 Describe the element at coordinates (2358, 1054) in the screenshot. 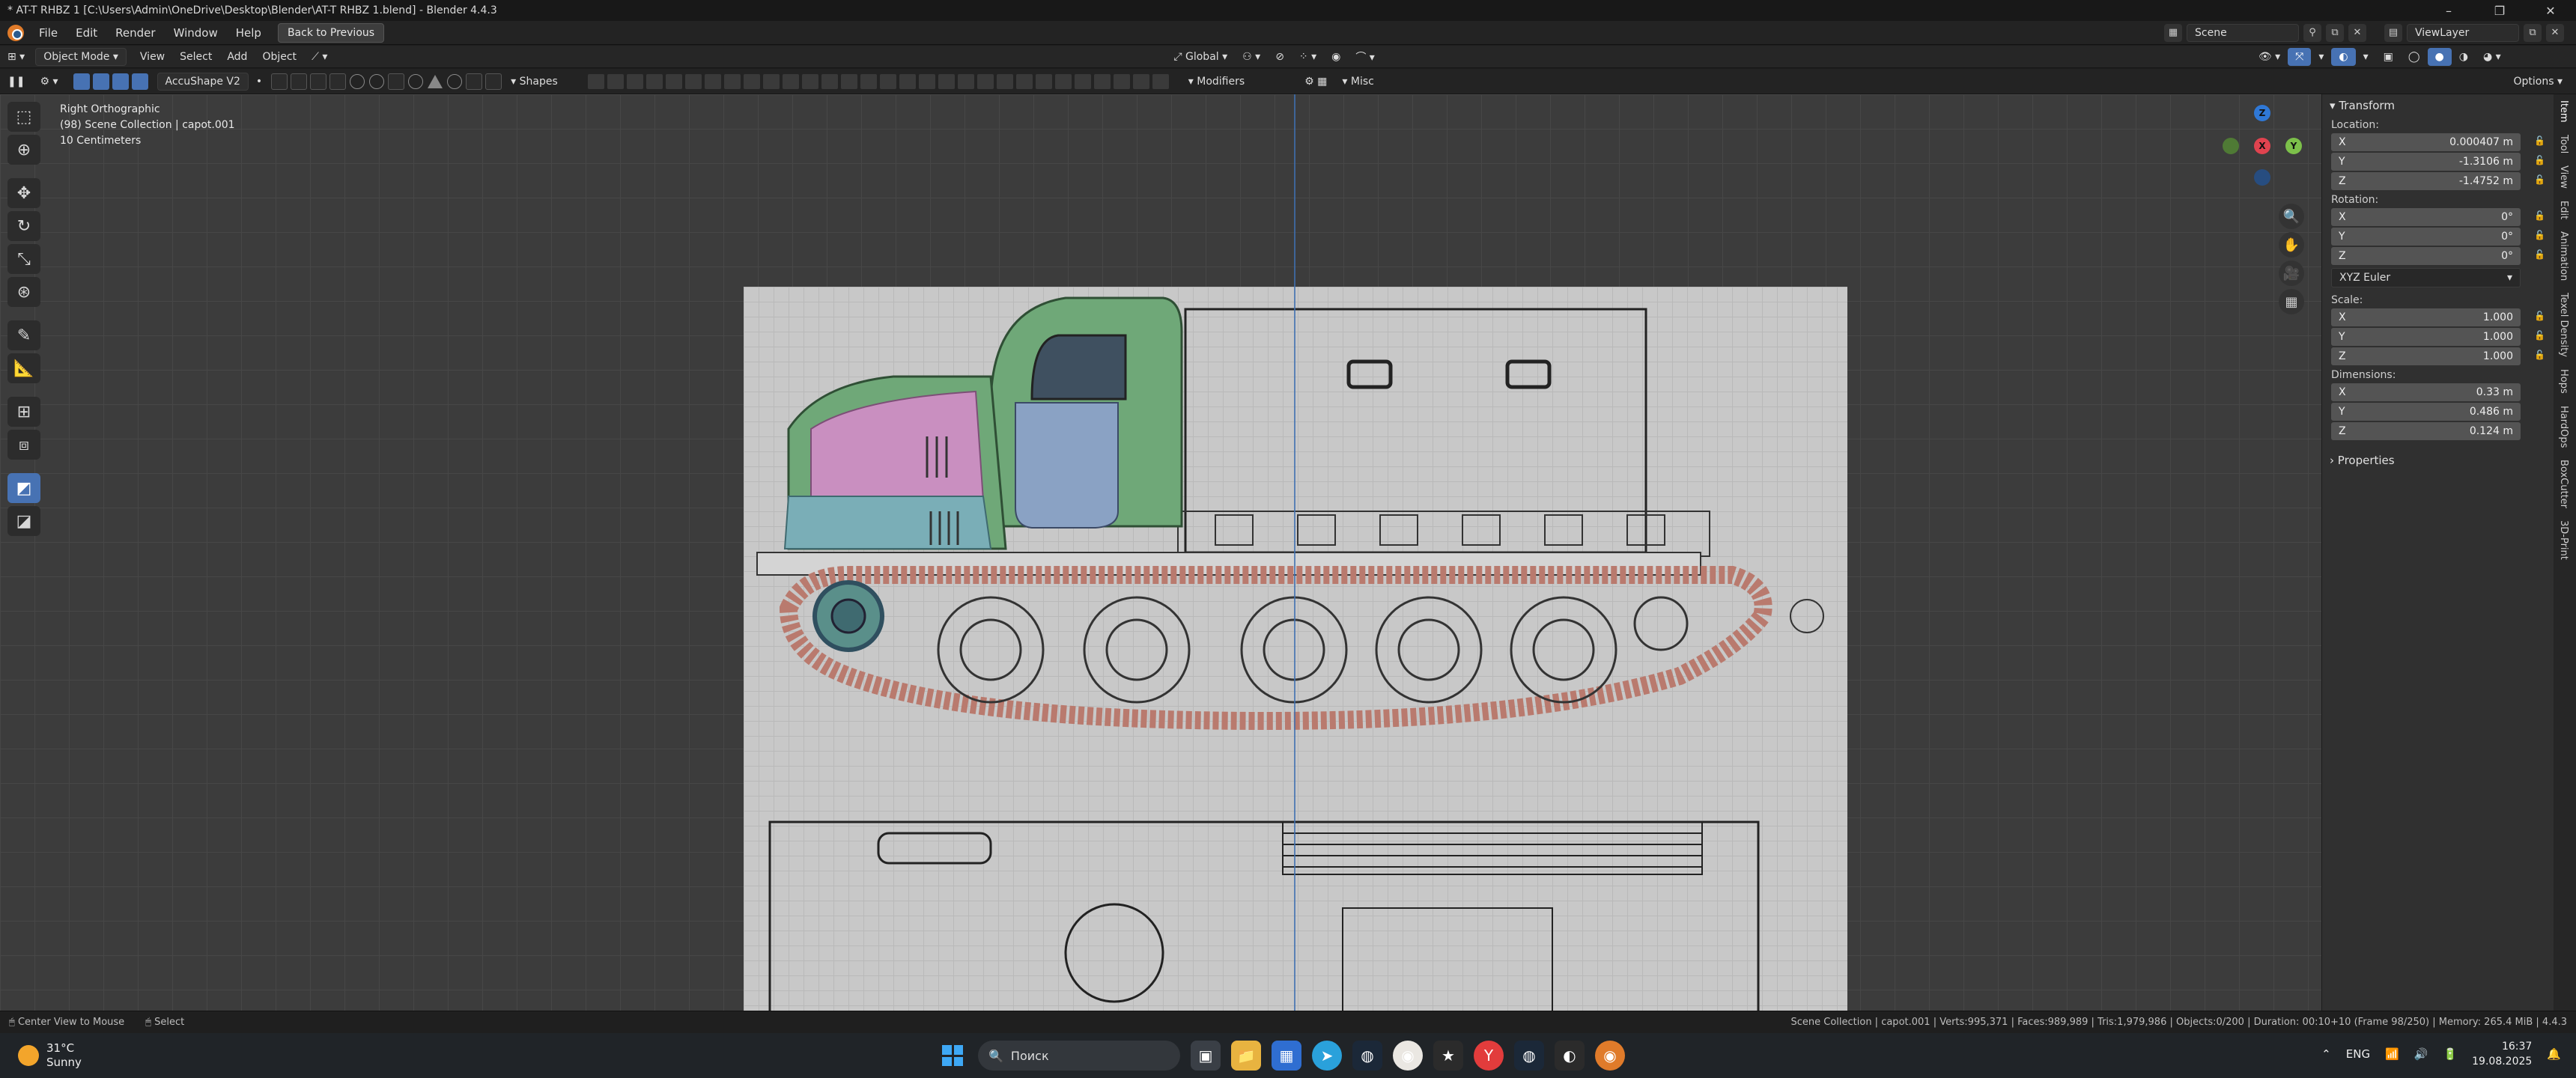

I see `language-indicator: ENG` at that location.